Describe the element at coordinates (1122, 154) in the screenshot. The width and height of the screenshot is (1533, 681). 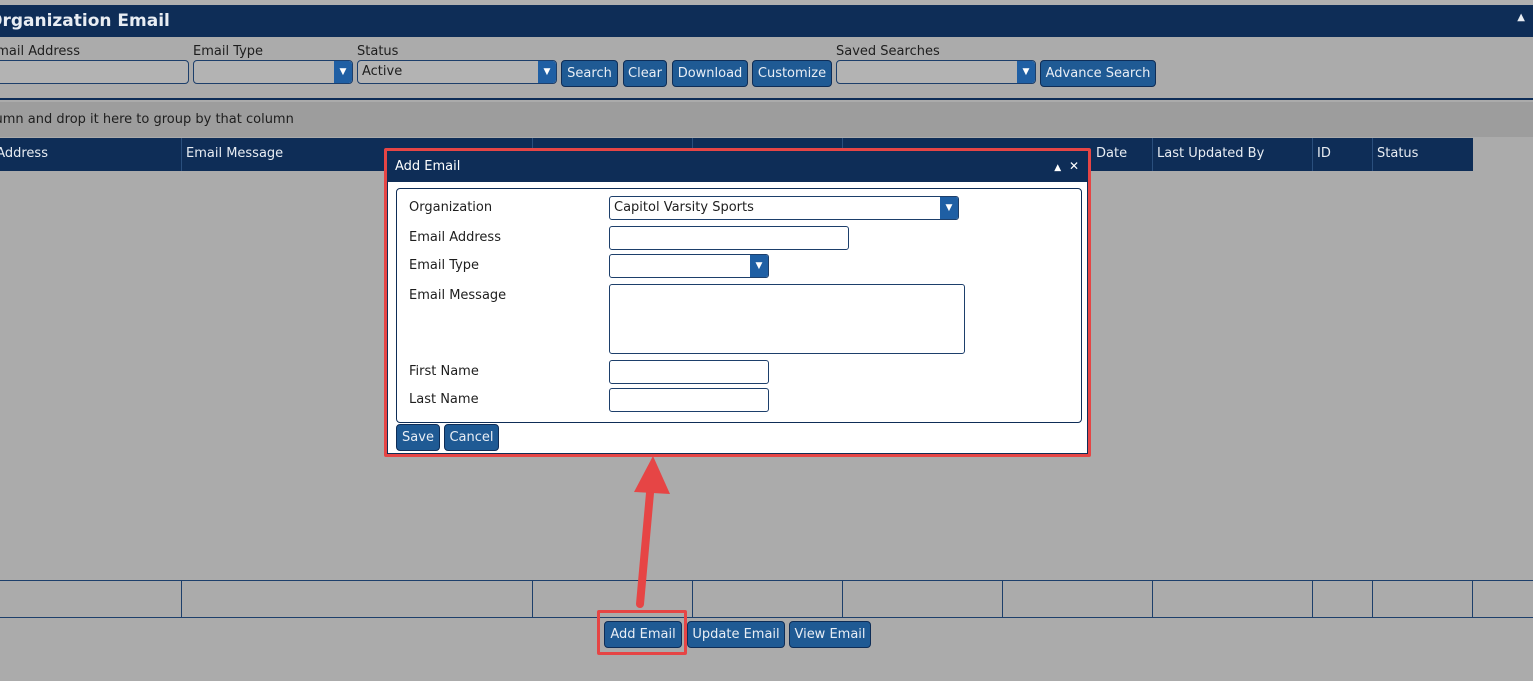
I see `column-header-date: Date` at that location.